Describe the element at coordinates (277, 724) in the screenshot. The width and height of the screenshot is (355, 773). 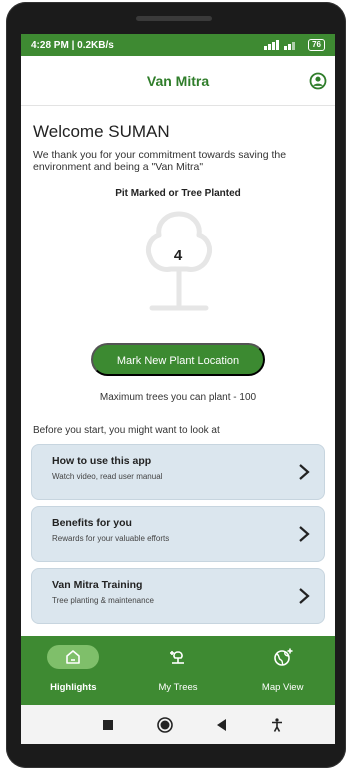
I see `accessibility-icon` at that location.